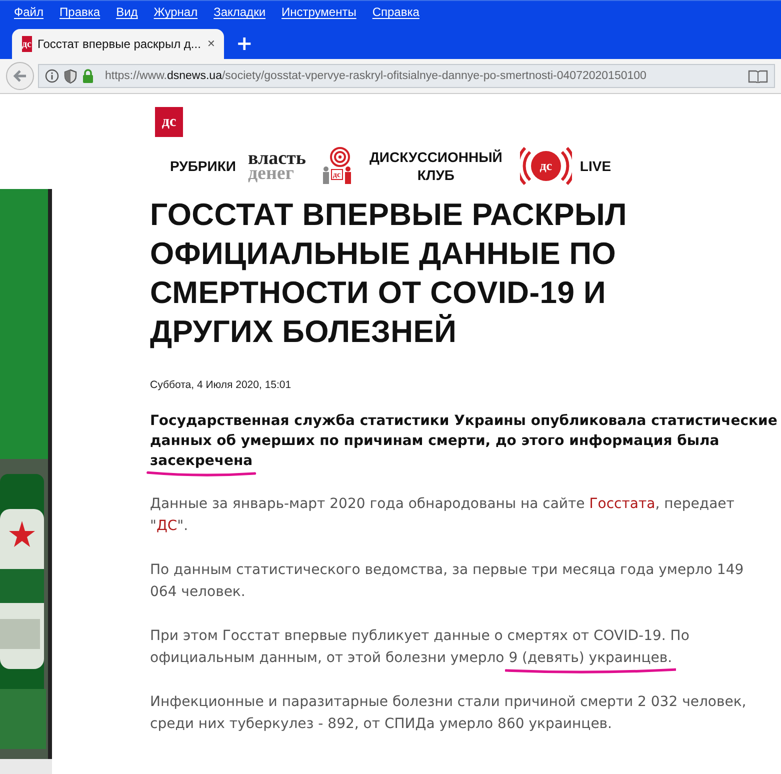 The height and width of the screenshot is (774, 781). What do you see at coordinates (340, 166) in the screenshot?
I see `club-logo: дс` at bounding box center [340, 166].